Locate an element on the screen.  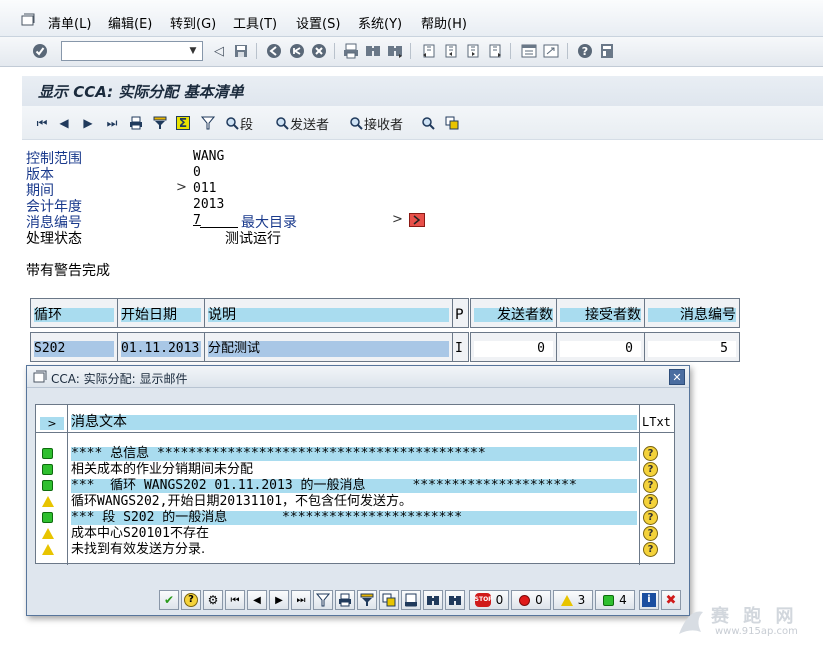
back-arrow-icon: ◁ is located at coordinates (219, 51).